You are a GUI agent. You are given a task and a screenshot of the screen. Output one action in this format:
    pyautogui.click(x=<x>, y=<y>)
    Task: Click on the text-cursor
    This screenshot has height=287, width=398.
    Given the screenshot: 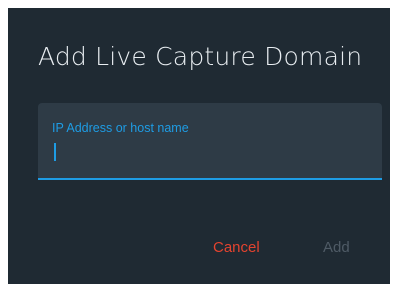 What is the action you would take?
    pyautogui.click(x=55, y=152)
    